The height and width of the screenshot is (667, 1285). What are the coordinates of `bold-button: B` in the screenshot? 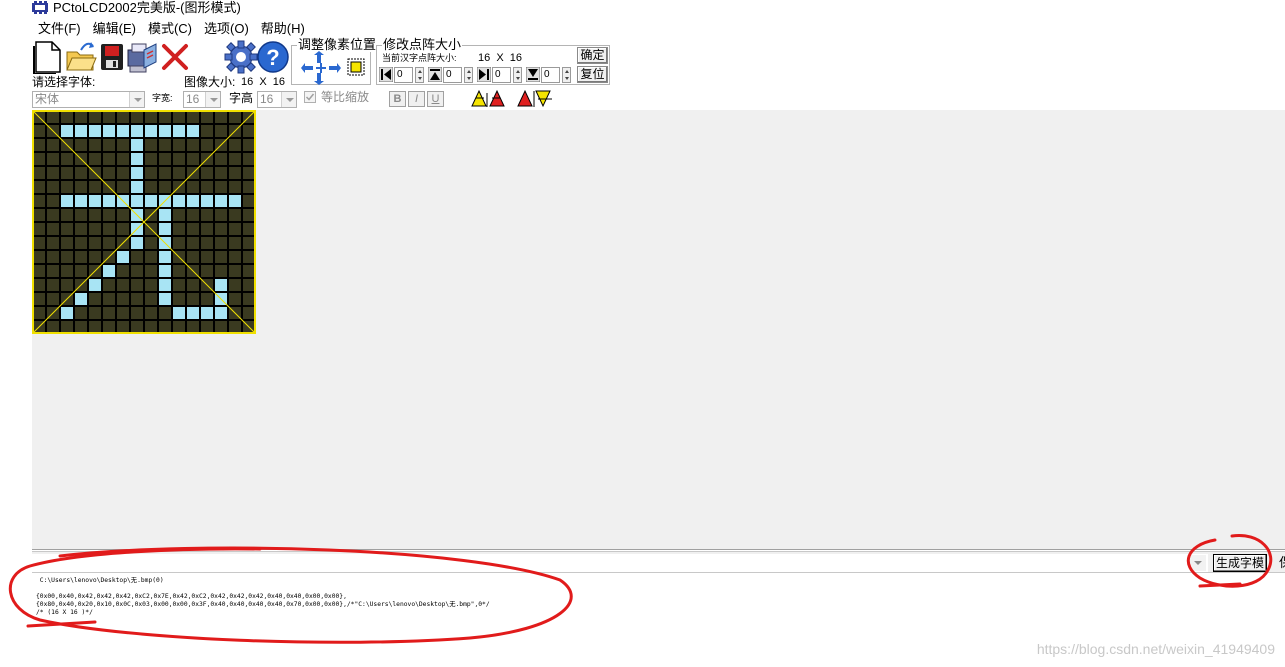 It's located at (397, 99).